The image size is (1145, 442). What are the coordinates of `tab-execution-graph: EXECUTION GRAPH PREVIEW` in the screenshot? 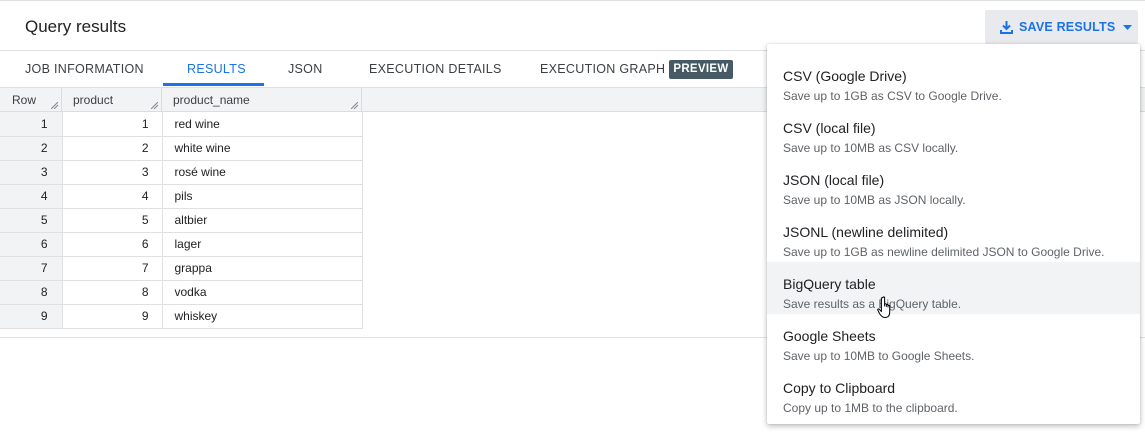 It's located at (636, 69).